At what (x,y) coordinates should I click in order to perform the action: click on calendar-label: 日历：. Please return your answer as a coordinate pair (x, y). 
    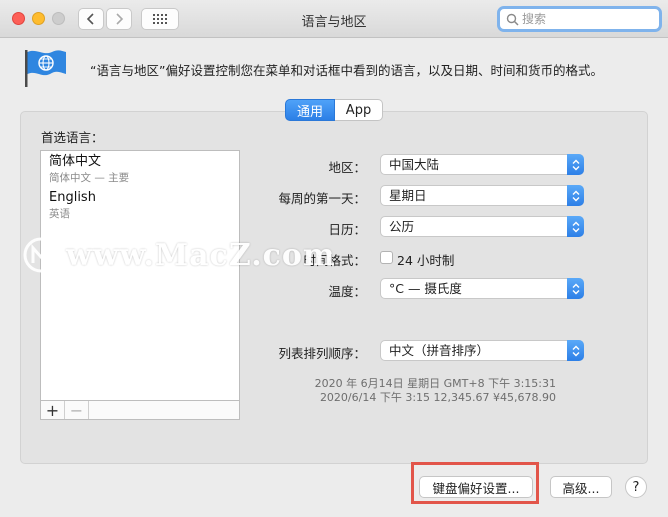
    Looking at the image, I should click on (347, 229).